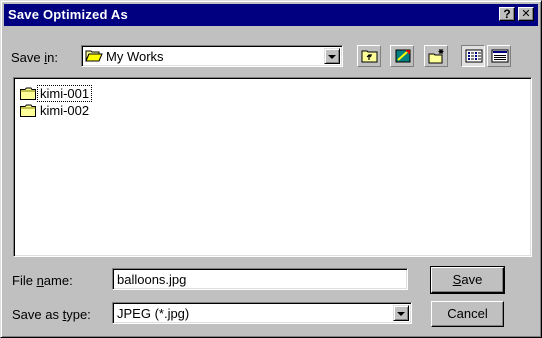 Image resolution: width=542 pixels, height=338 pixels. I want to click on help-button: ?, so click(507, 14).